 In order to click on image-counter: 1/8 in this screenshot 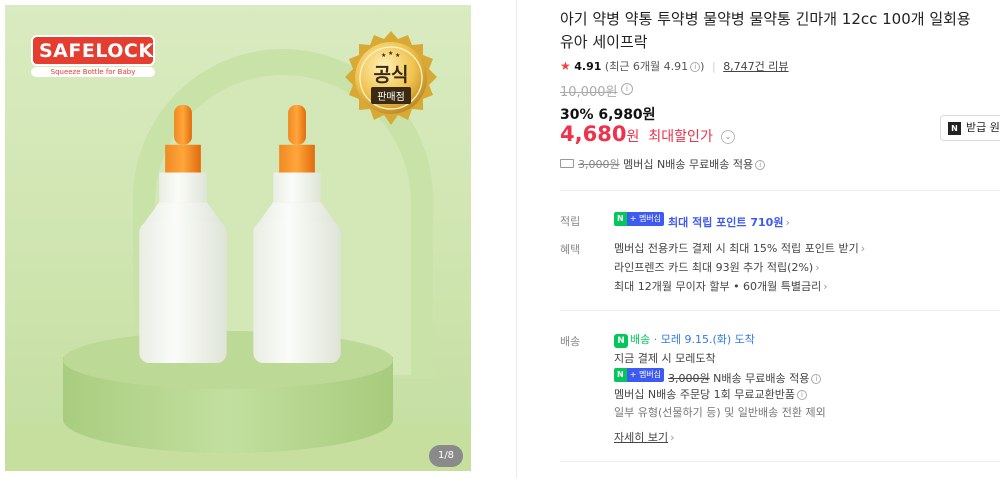, I will do `click(446, 456)`.